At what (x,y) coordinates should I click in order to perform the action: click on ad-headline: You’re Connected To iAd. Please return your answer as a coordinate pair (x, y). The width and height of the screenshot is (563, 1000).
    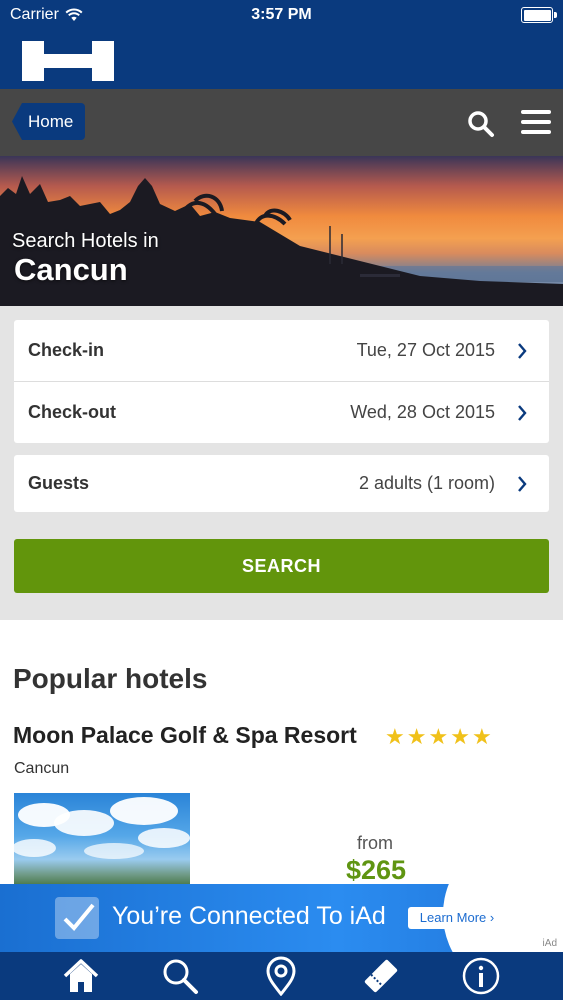
    Looking at the image, I should click on (249, 916).